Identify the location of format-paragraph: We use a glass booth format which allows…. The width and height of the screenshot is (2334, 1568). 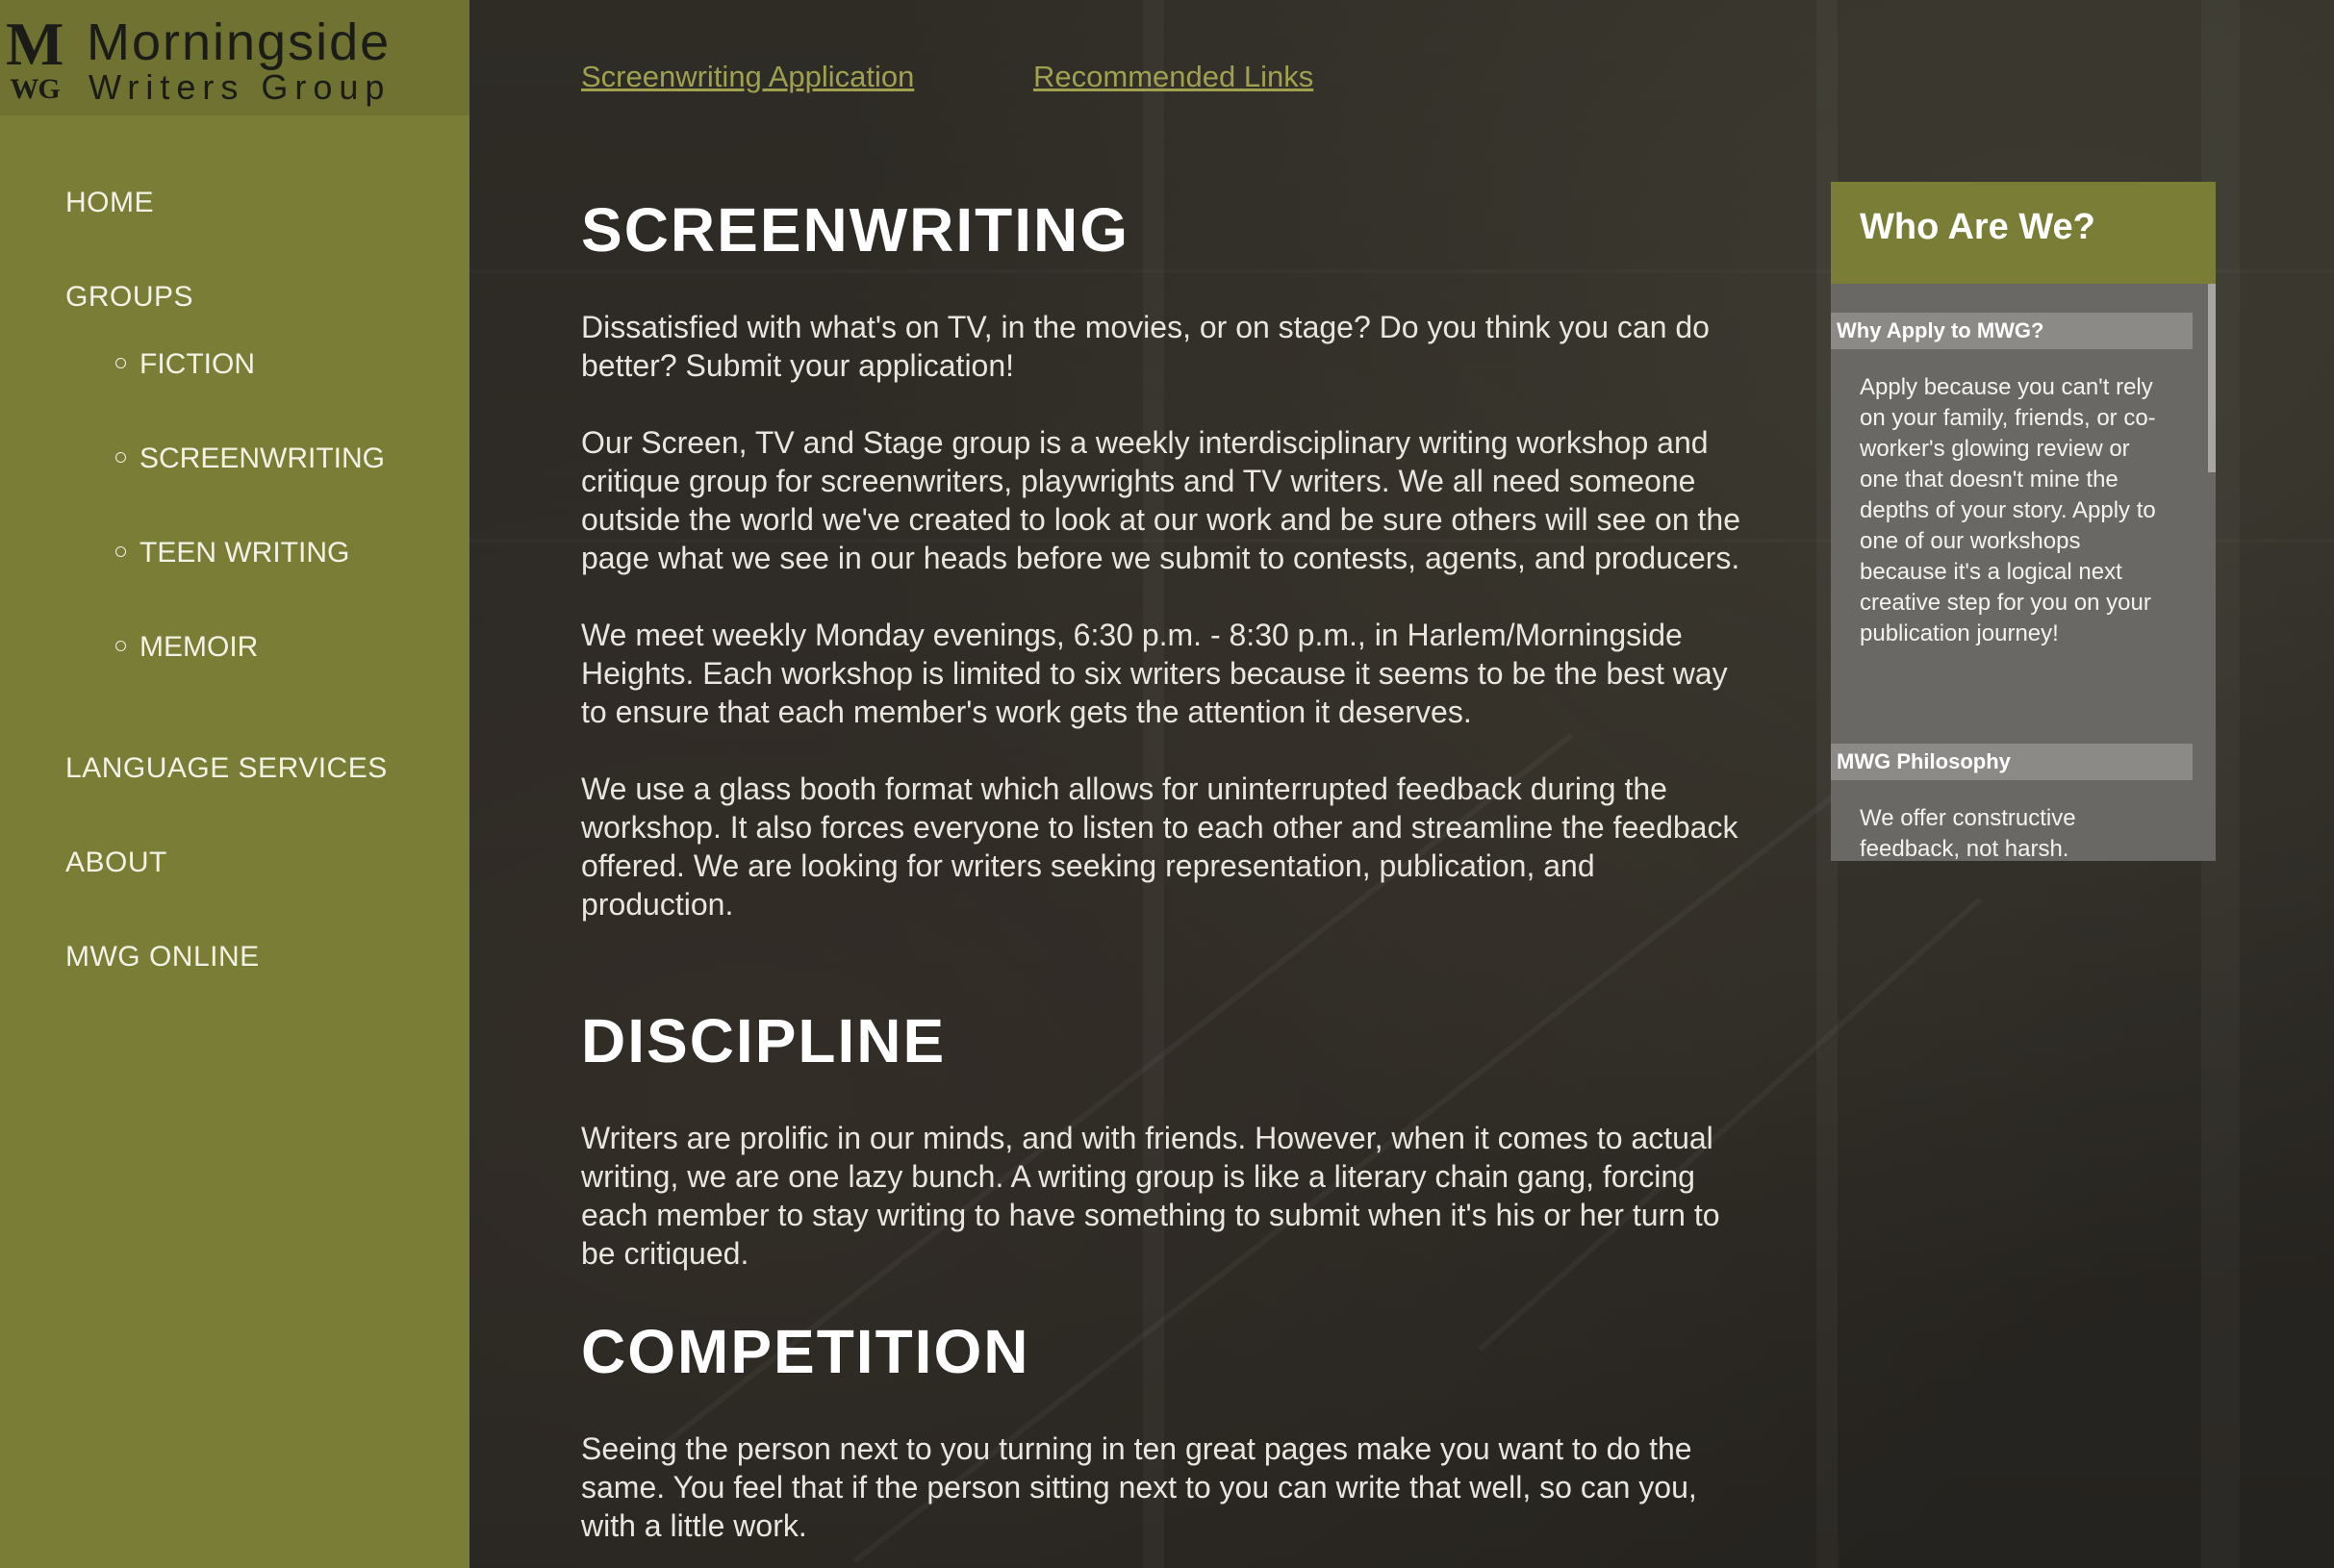
(1160, 846).